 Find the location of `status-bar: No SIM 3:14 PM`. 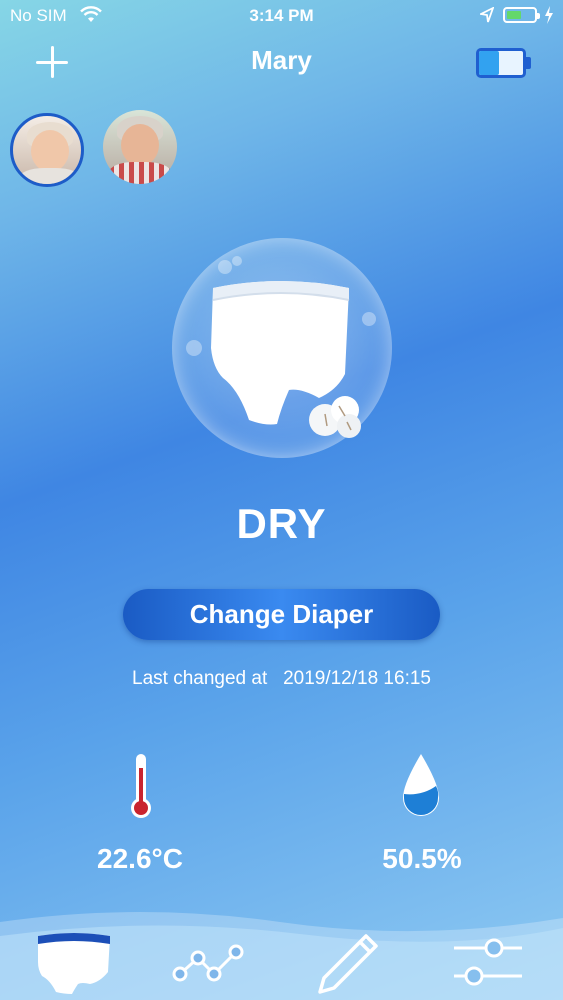

status-bar: No SIM 3:14 PM is located at coordinates (281, 17).